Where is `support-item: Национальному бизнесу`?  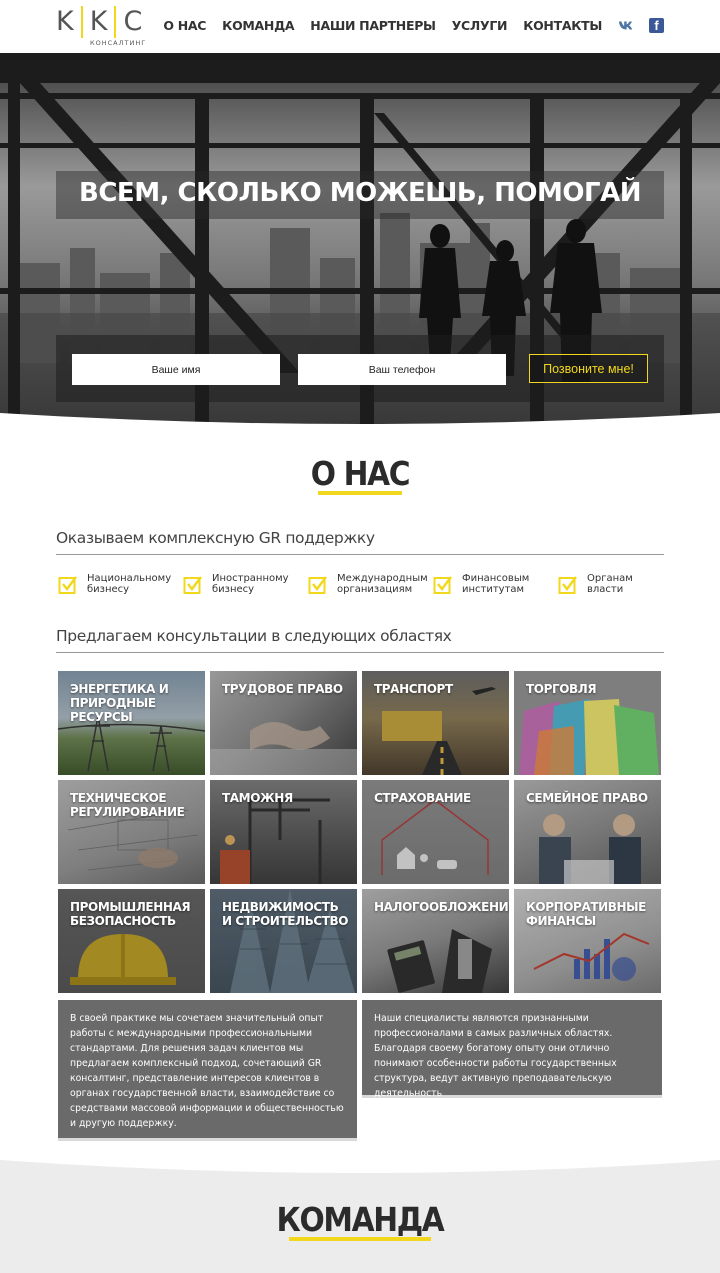 support-item: Национальному бизнесу is located at coordinates (114, 584).